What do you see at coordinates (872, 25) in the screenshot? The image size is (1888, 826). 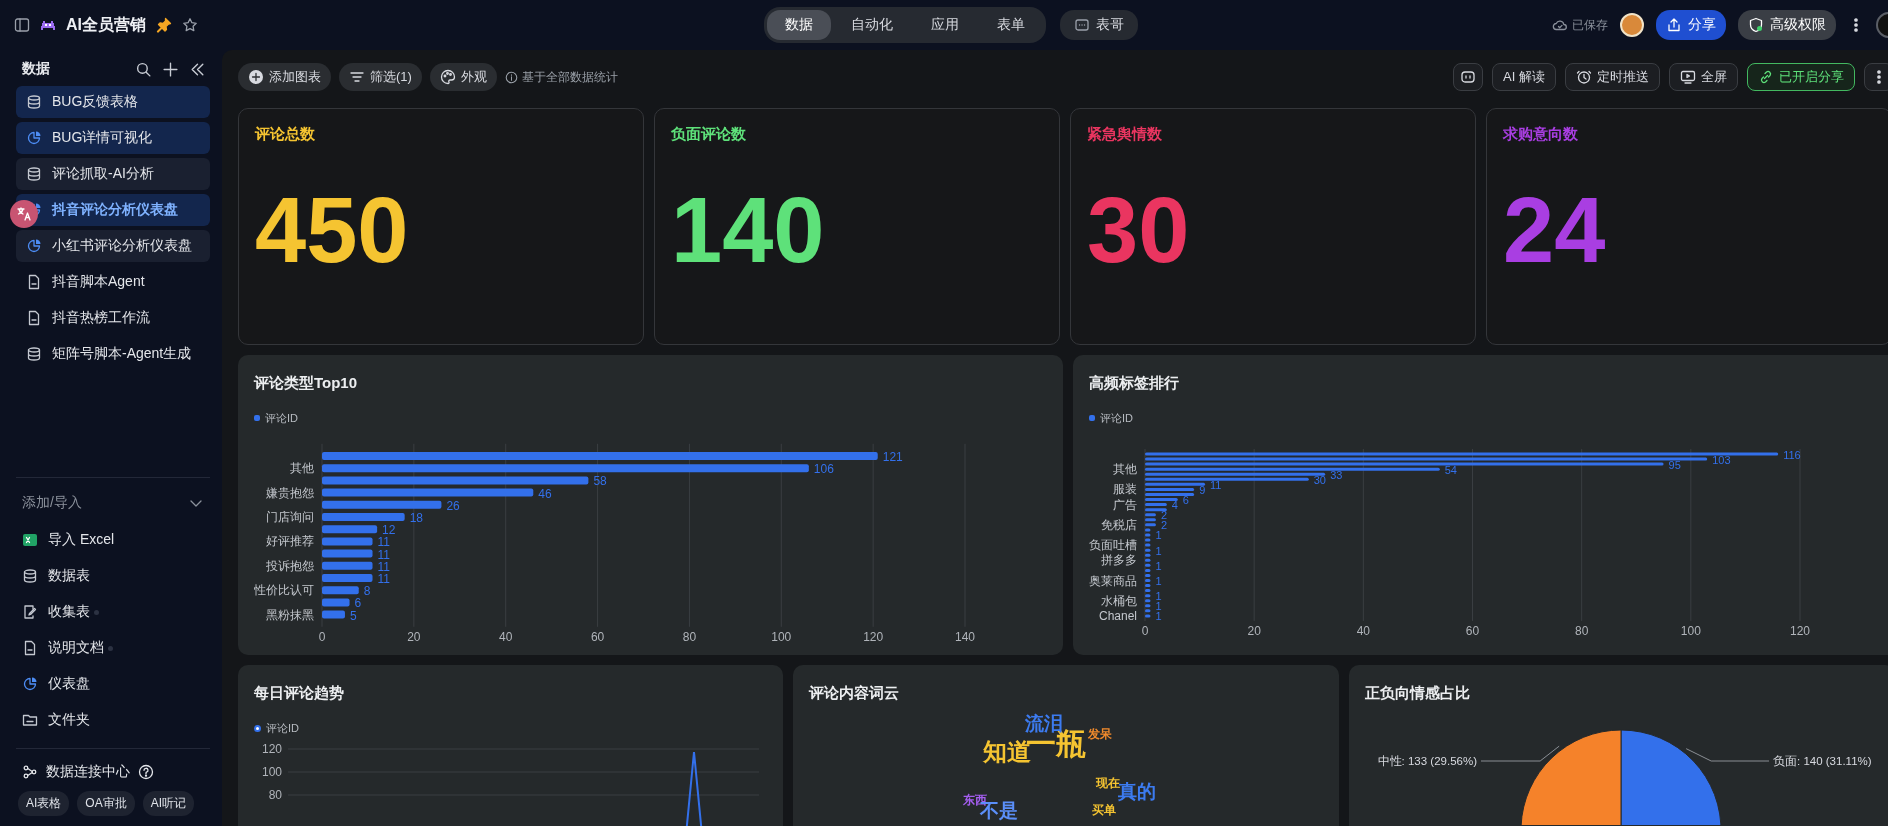 I see `nav-tab: 自动化` at bounding box center [872, 25].